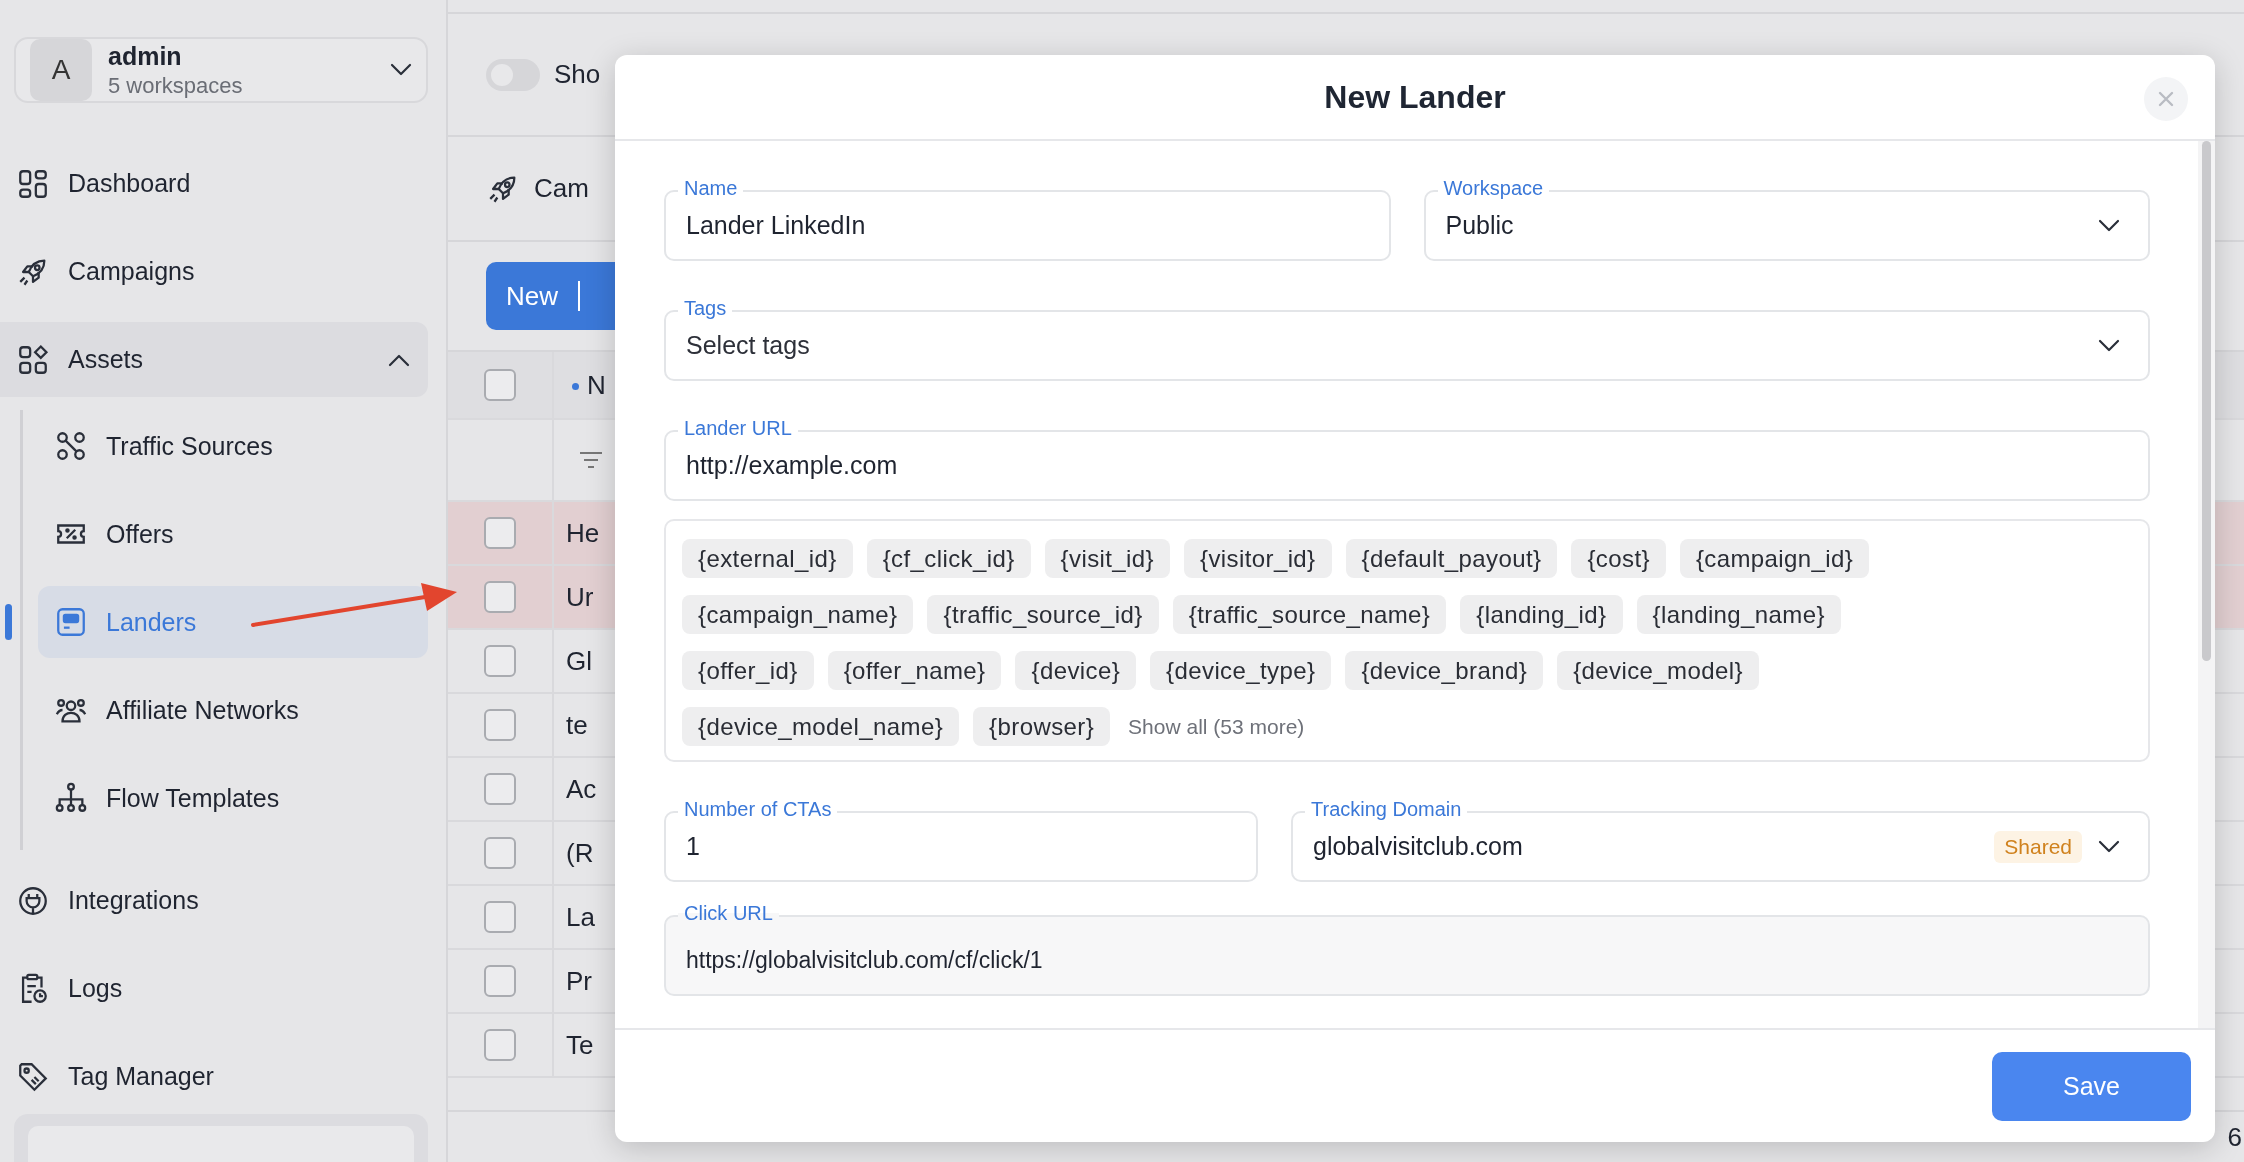  What do you see at coordinates (1027, 218) in the screenshot?
I see `input-field: Name Lander LinkedIn` at bounding box center [1027, 218].